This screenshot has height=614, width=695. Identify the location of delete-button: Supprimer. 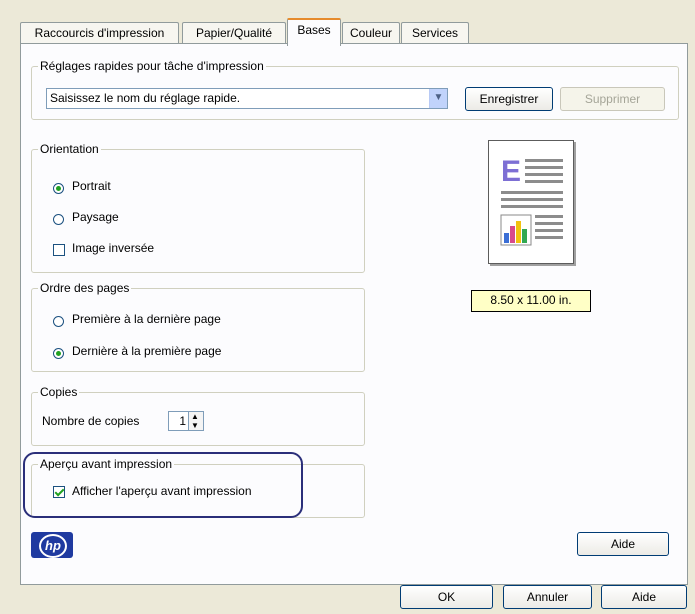
(612, 99).